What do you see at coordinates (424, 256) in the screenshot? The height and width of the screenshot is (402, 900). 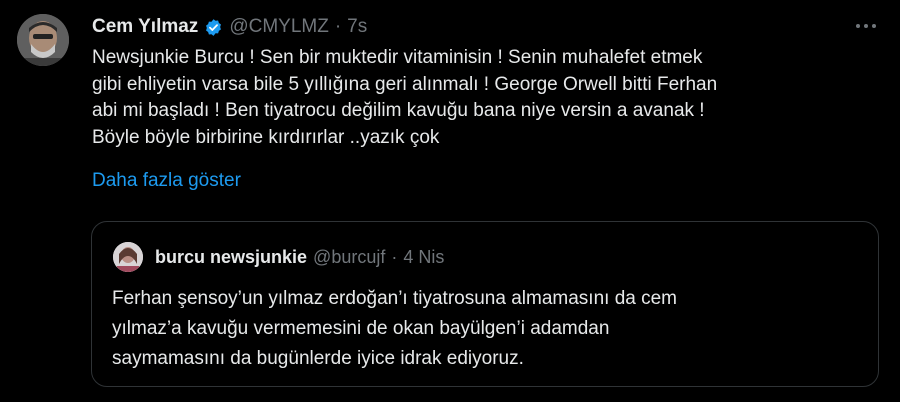 I see `quoted-tweet-timestamp: 4 Nis` at bounding box center [424, 256].